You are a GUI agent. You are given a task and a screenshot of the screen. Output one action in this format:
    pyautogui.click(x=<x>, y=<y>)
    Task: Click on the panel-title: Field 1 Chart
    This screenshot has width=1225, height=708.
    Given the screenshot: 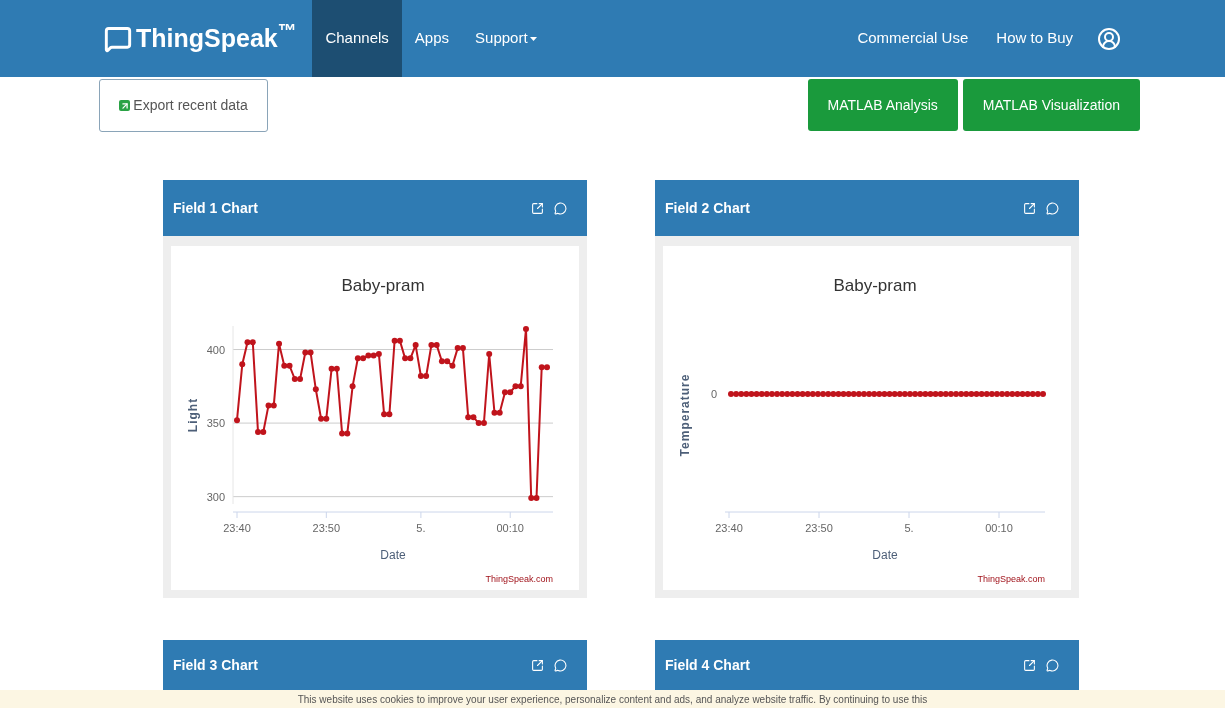 What is the action you would take?
    pyautogui.click(x=215, y=208)
    